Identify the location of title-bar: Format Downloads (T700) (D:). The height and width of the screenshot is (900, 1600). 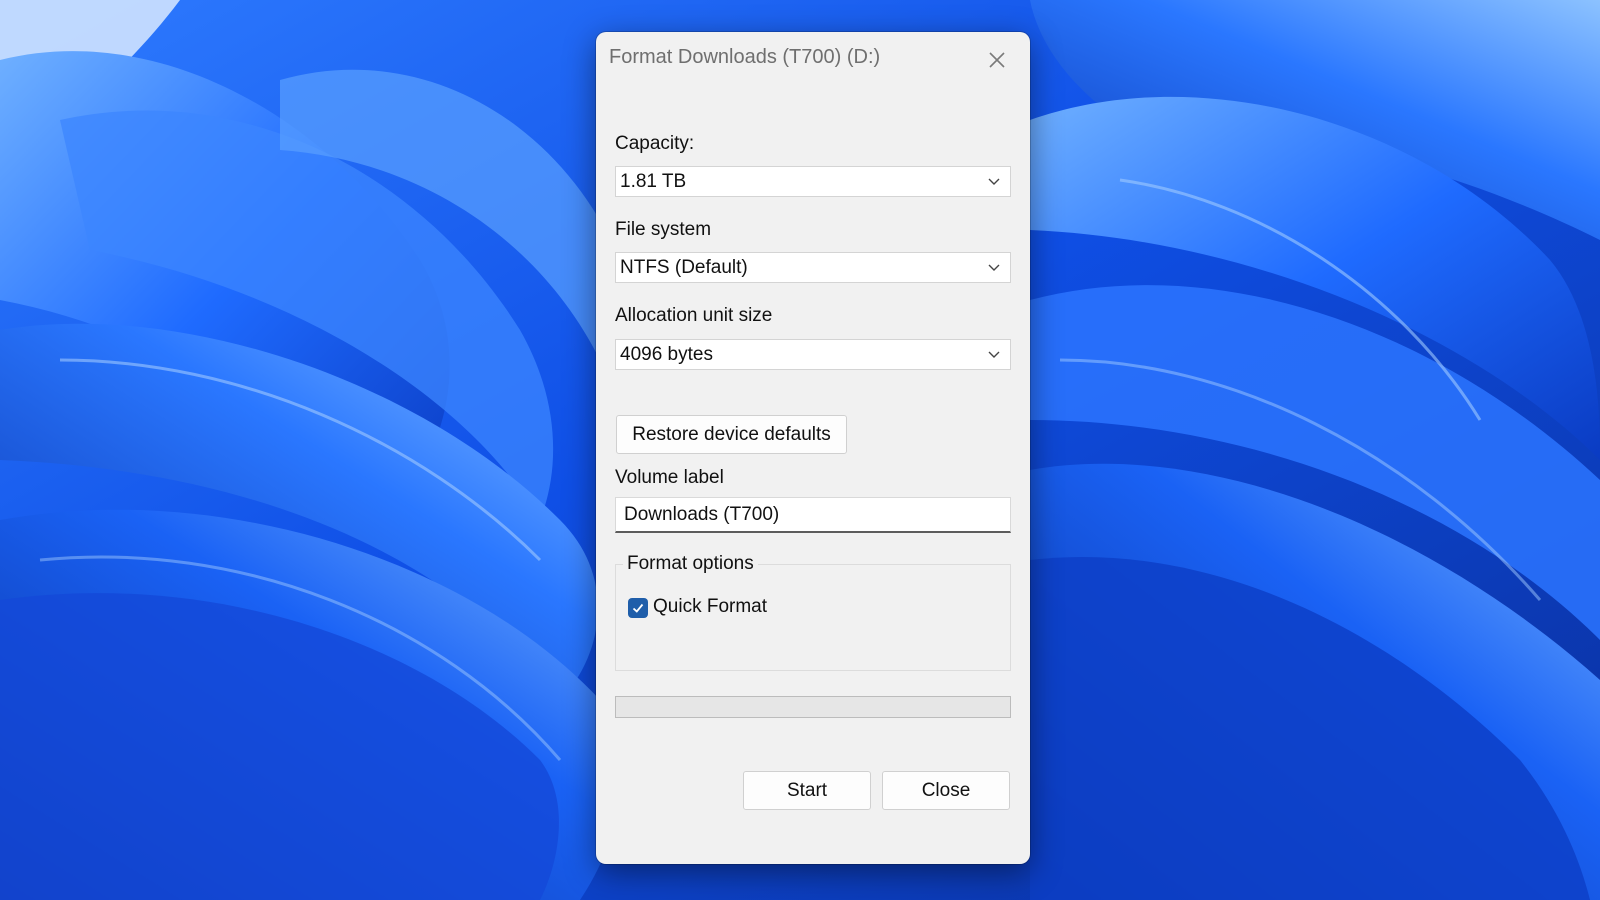
(813, 58).